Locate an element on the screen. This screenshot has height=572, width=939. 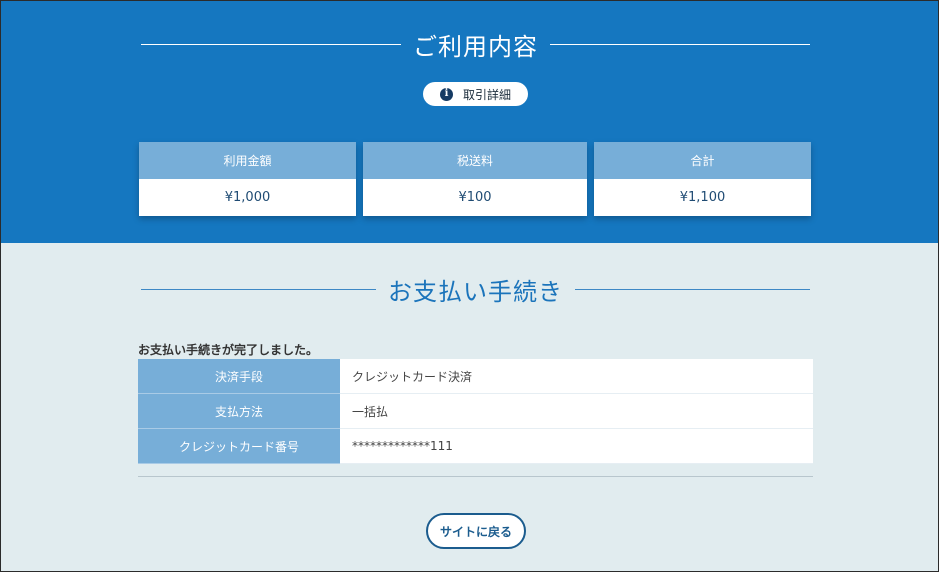
table-row: 支払方法 一括払 is located at coordinates (475, 411).